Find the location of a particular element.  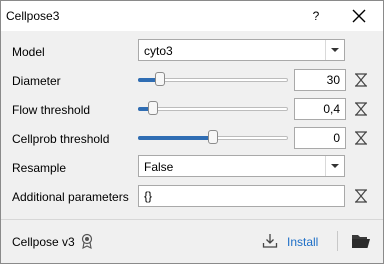

install-label: Install is located at coordinates (303, 242).